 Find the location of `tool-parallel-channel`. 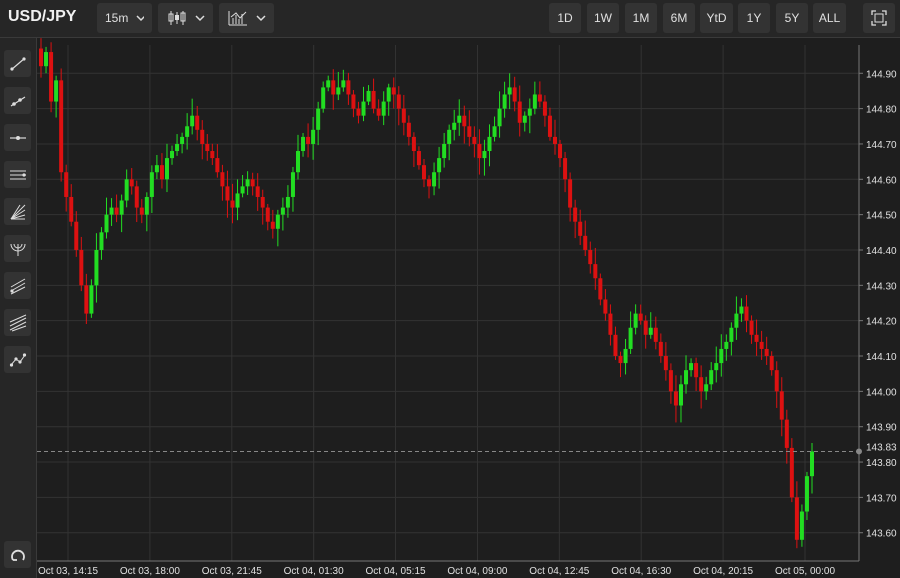

tool-parallel-channel is located at coordinates (17, 174).